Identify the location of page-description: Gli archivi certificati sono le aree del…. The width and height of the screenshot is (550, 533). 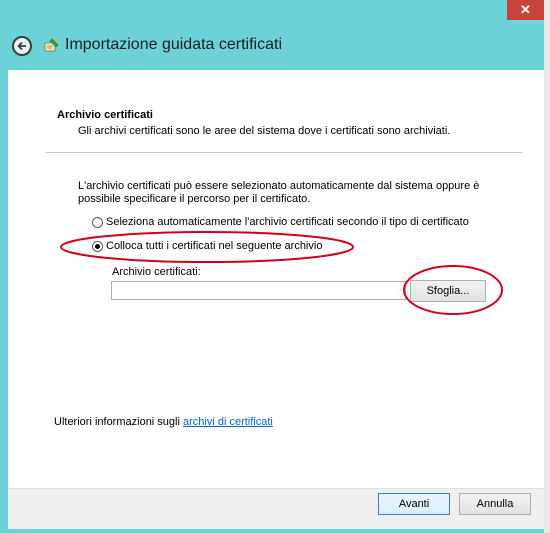
(264, 131).